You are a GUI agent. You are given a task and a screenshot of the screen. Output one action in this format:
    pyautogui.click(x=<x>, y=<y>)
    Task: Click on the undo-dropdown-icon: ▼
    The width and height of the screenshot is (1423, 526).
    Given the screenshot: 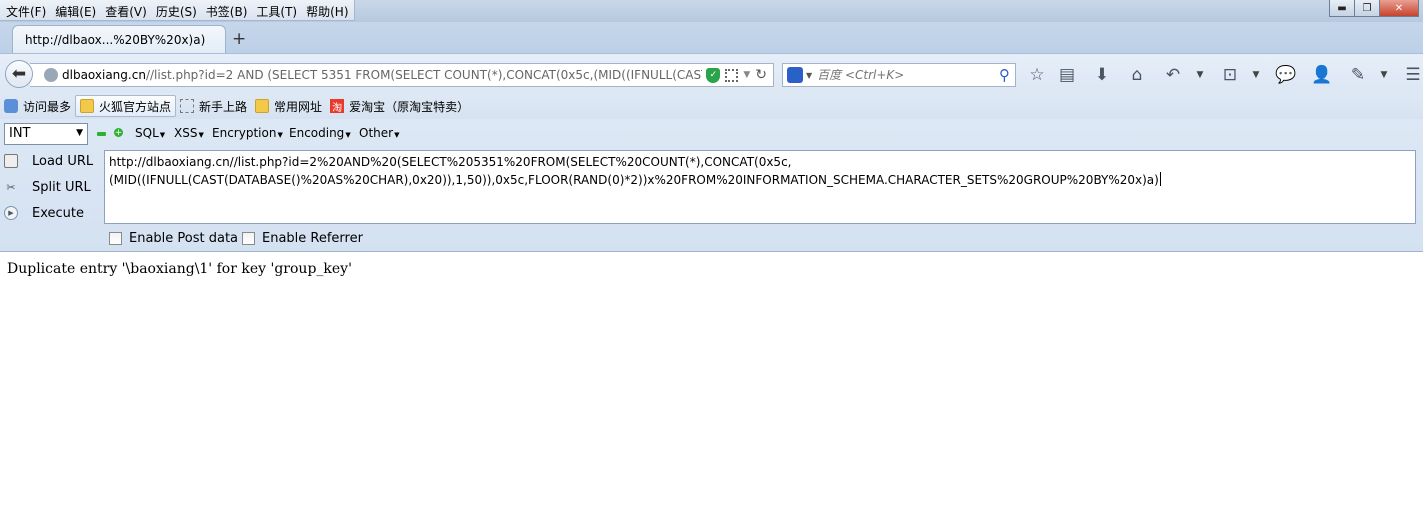 What is the action you would take?
    pyautogui.click(x=1200, y=75)
    